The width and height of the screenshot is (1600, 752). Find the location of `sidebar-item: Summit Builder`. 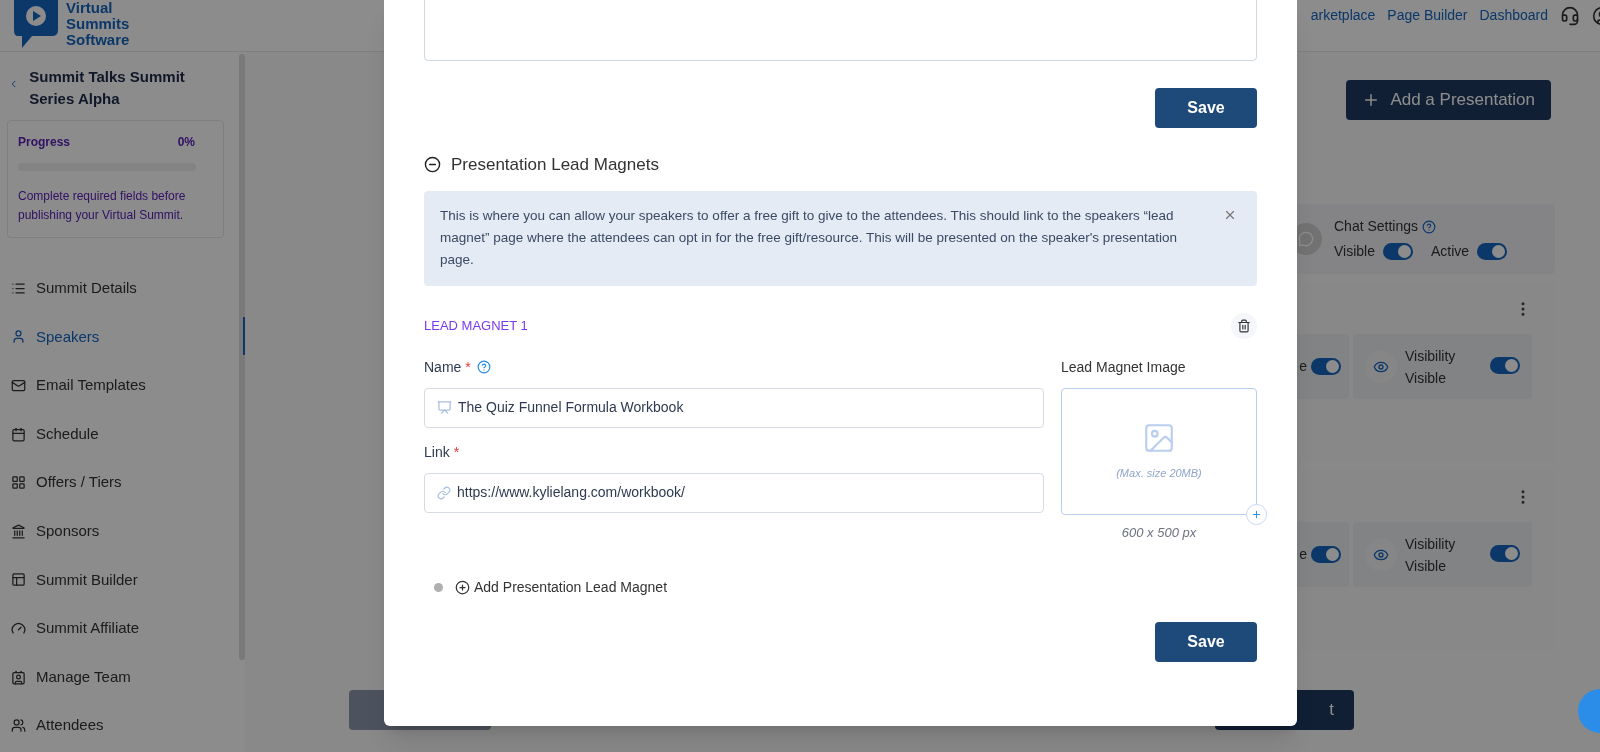

sidebar-item: Summit Builder is located at coordinates (122, 580).